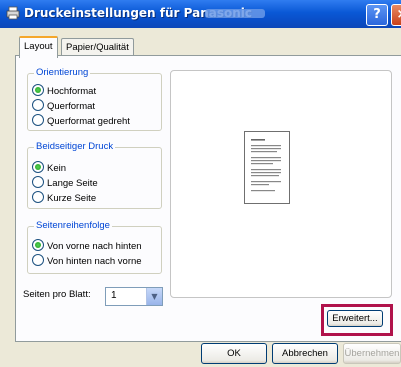  Describe the element at coordinates (377, 15) in the screenshot. I see `help-button: ?` at that location.